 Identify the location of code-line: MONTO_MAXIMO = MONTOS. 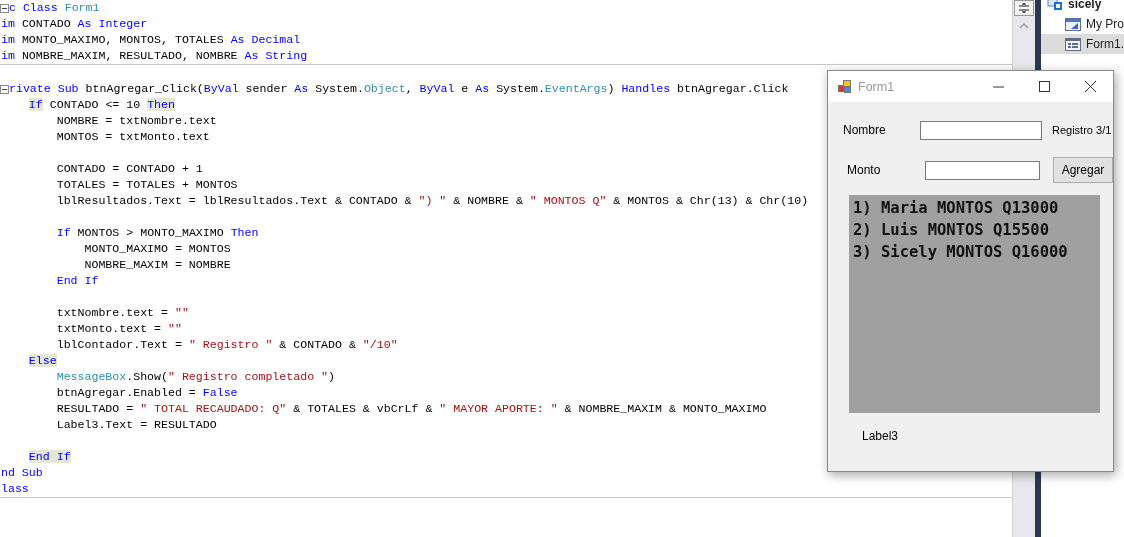
(157, 249).